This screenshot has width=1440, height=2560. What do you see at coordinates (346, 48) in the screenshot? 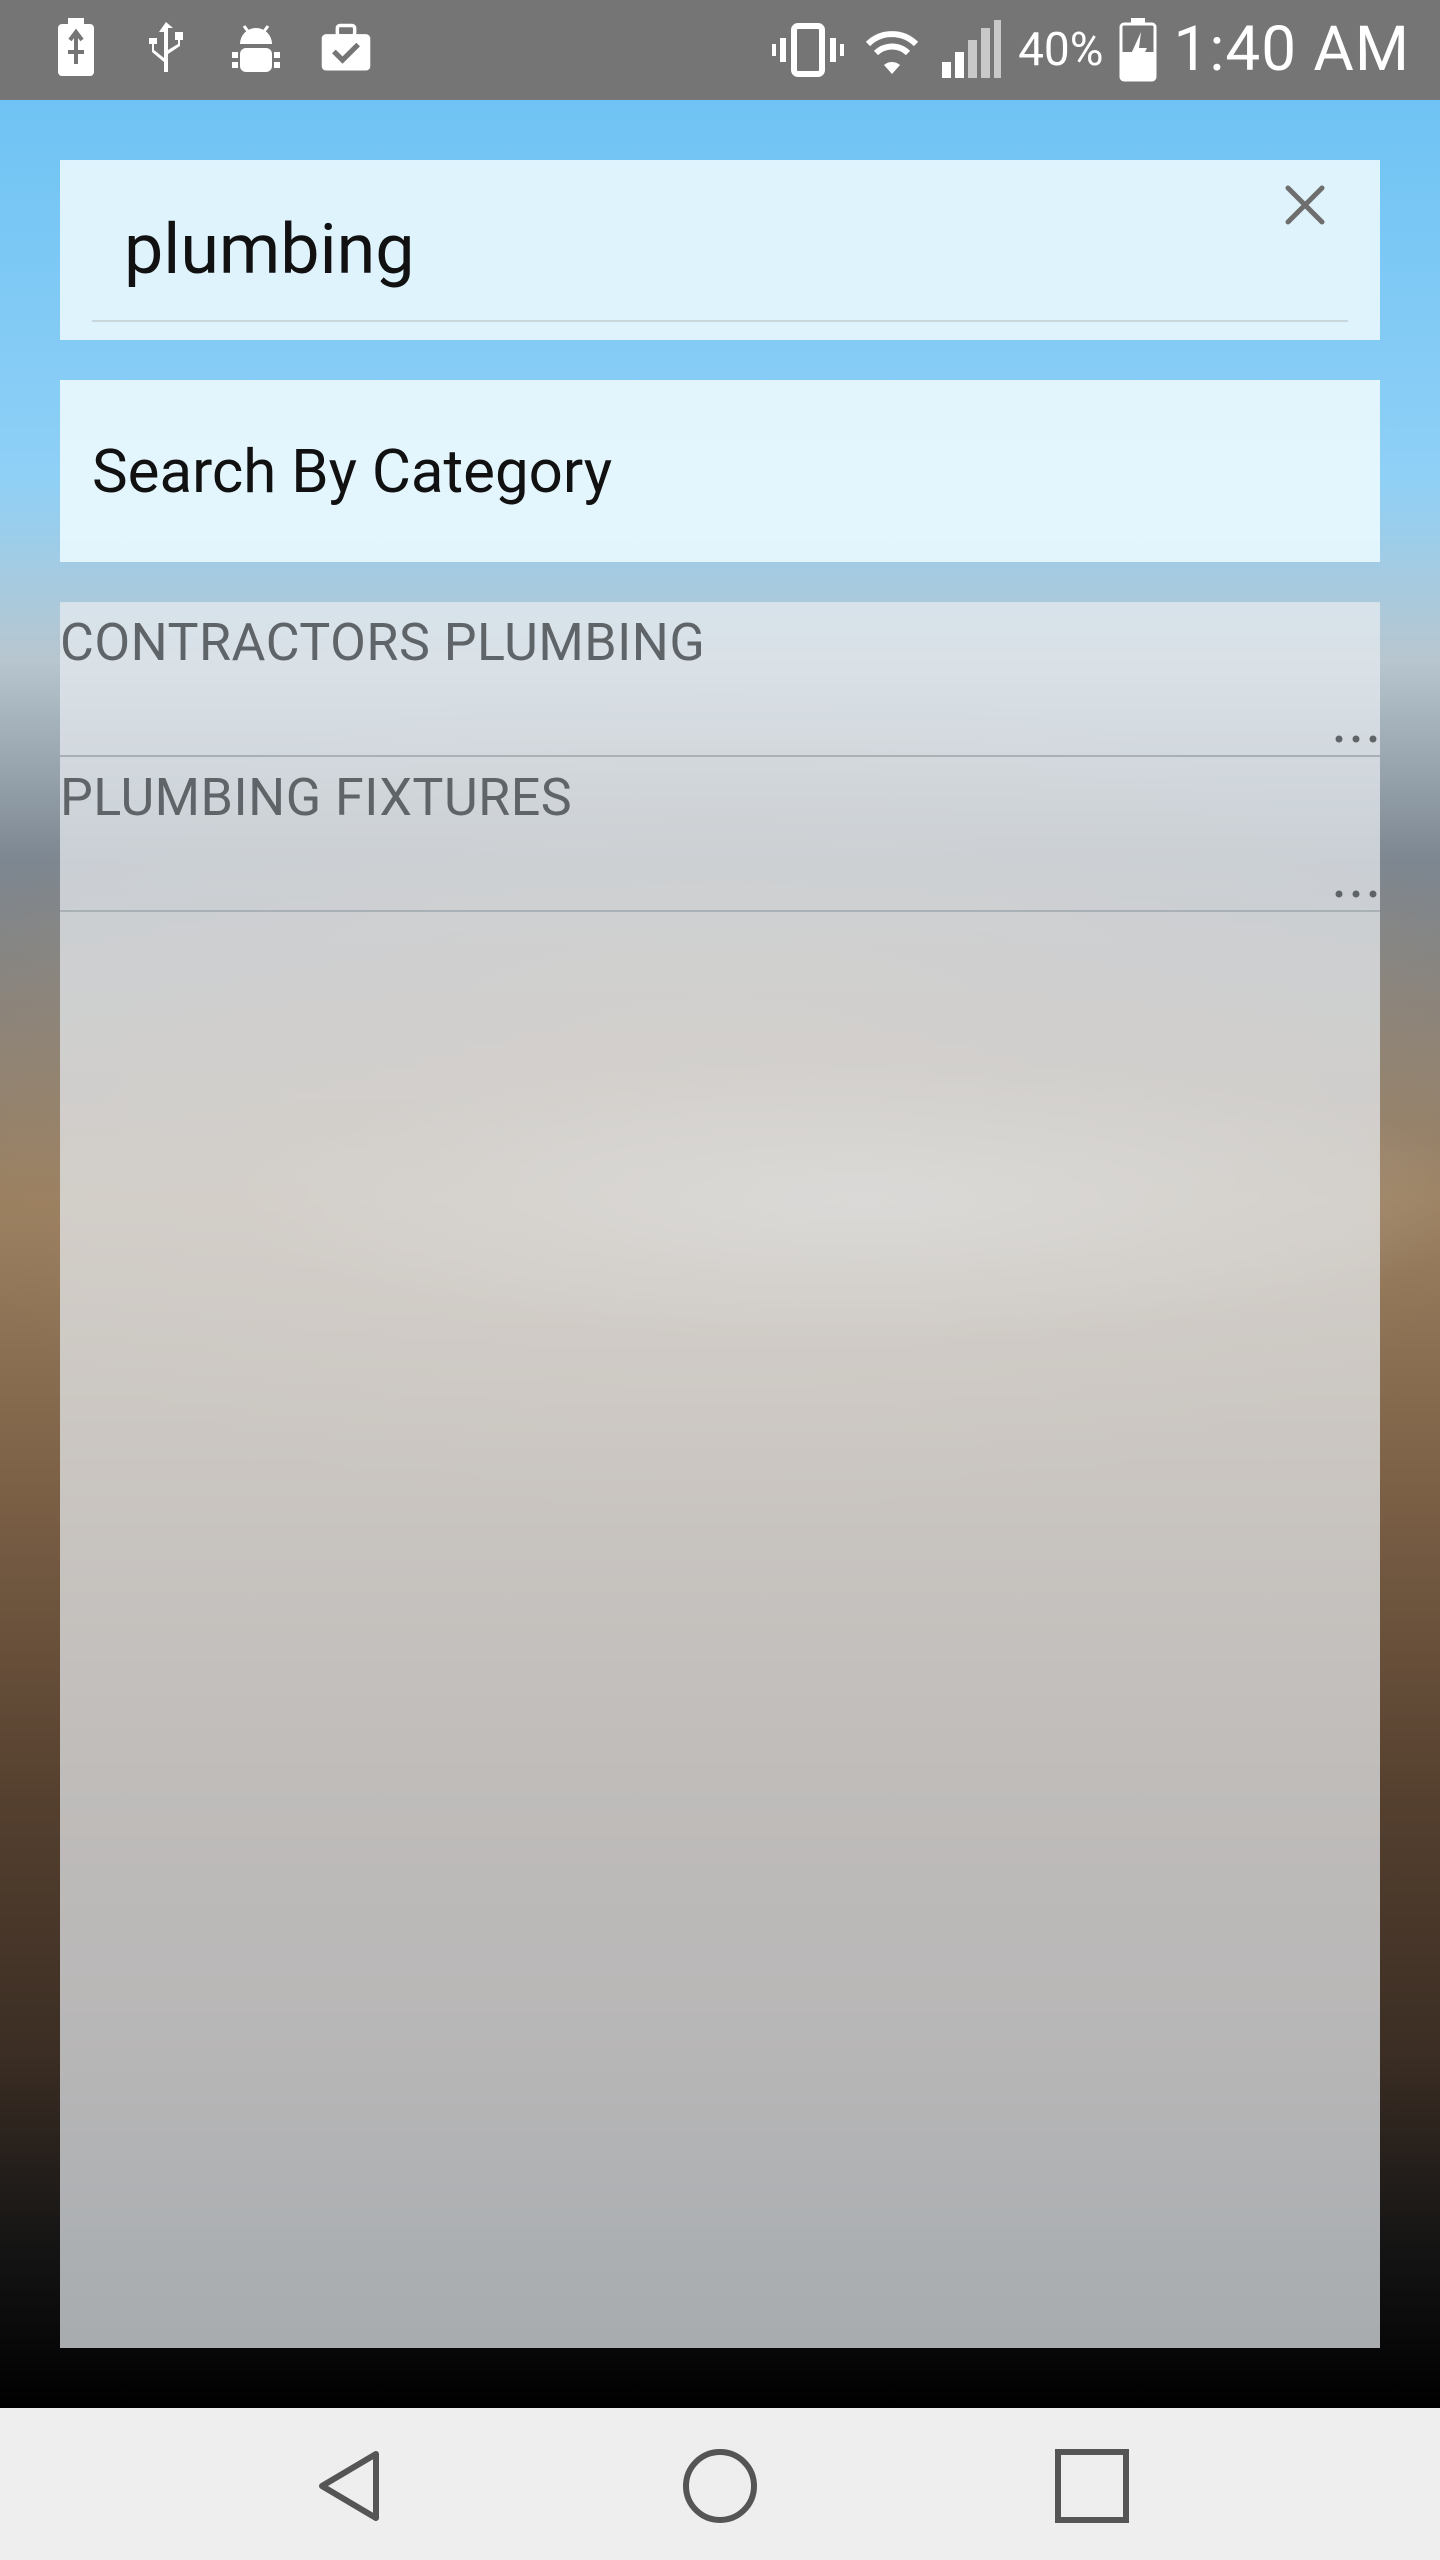
I see `briefcase-check-icon` at bounding box center [346, 48].